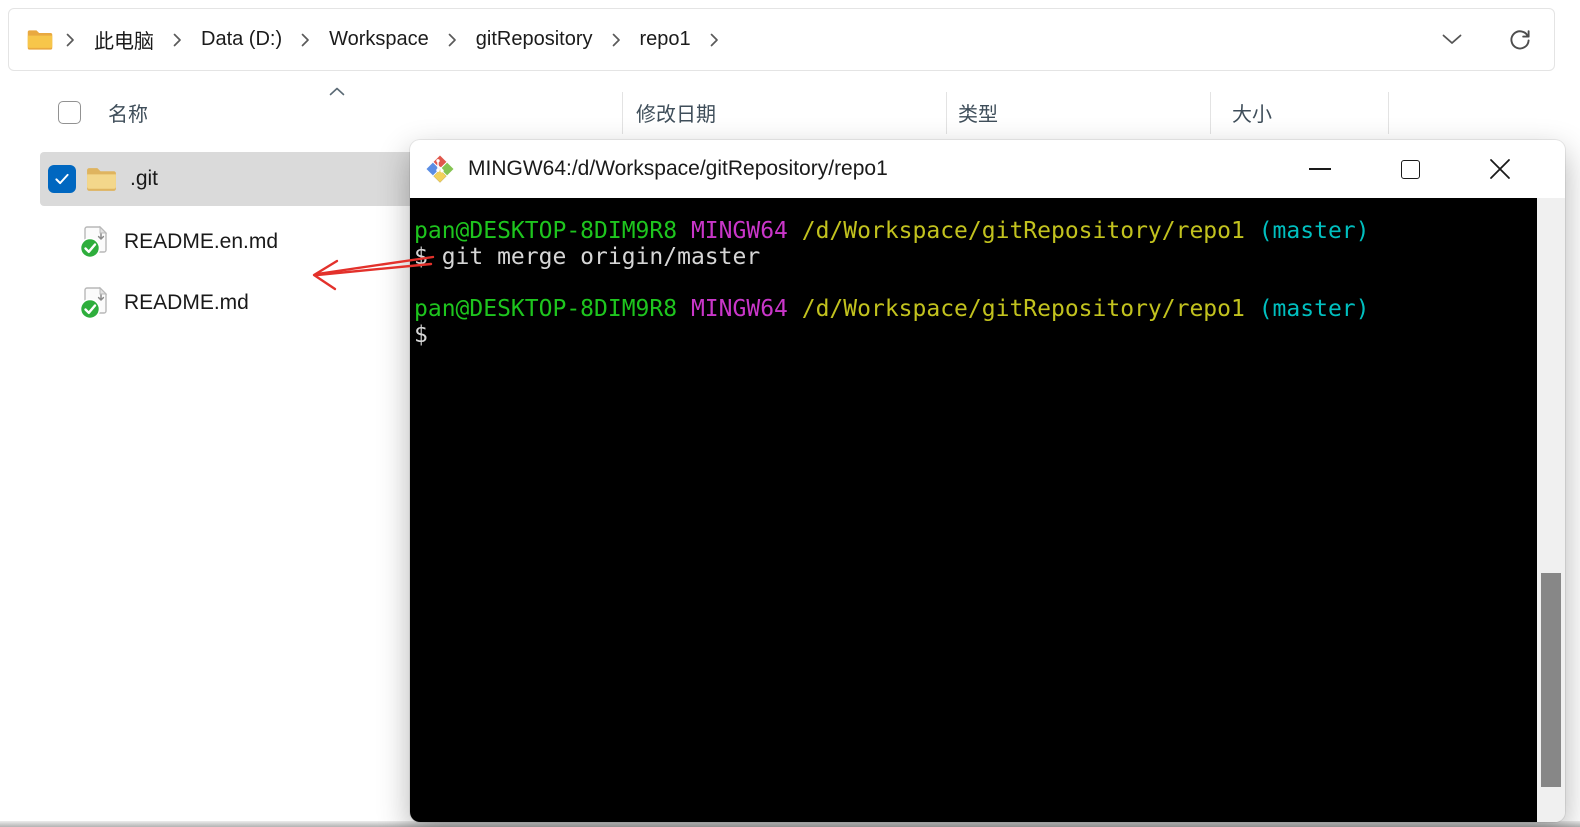  Describe the element at coordinates (587, 257) in the screenshot. I see `terminal-command-line: $ git merge origin/master` at that location.